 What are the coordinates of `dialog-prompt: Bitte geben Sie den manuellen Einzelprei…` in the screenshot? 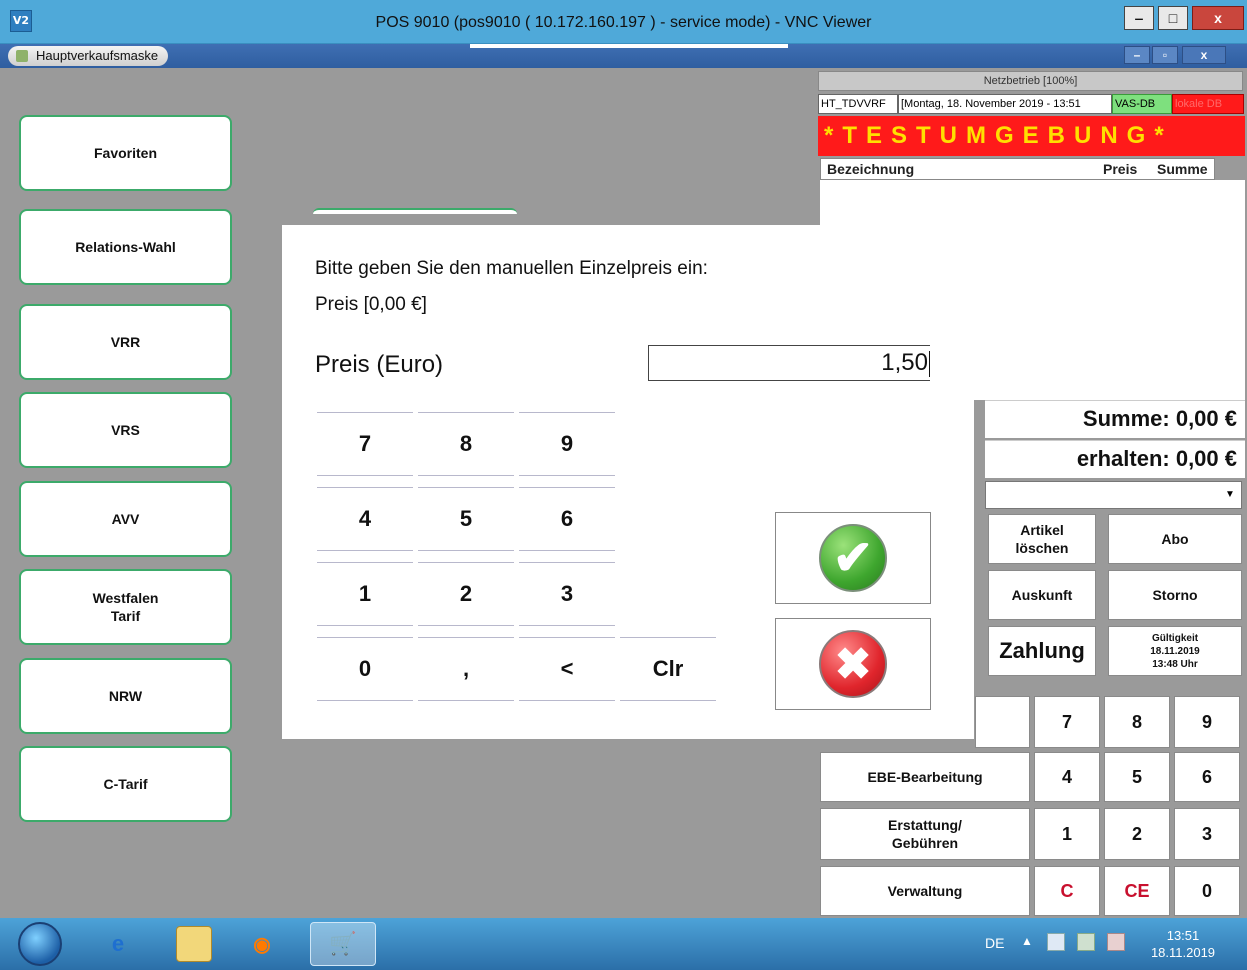 It's located at (511, 268).